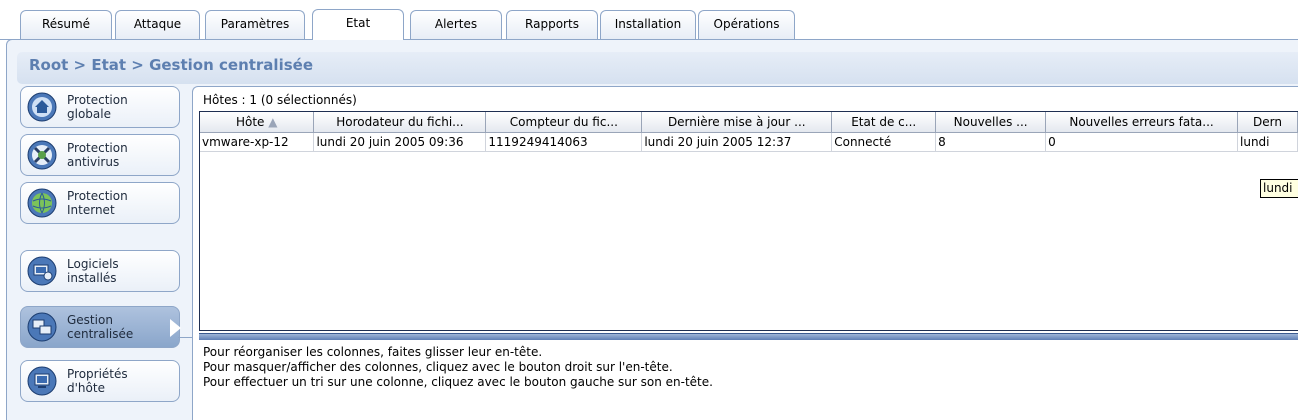 The image size is (1298, 420). I want to click on sidebar-item-gestion-centralisee: Gestion centralisée, so click(100, 327).